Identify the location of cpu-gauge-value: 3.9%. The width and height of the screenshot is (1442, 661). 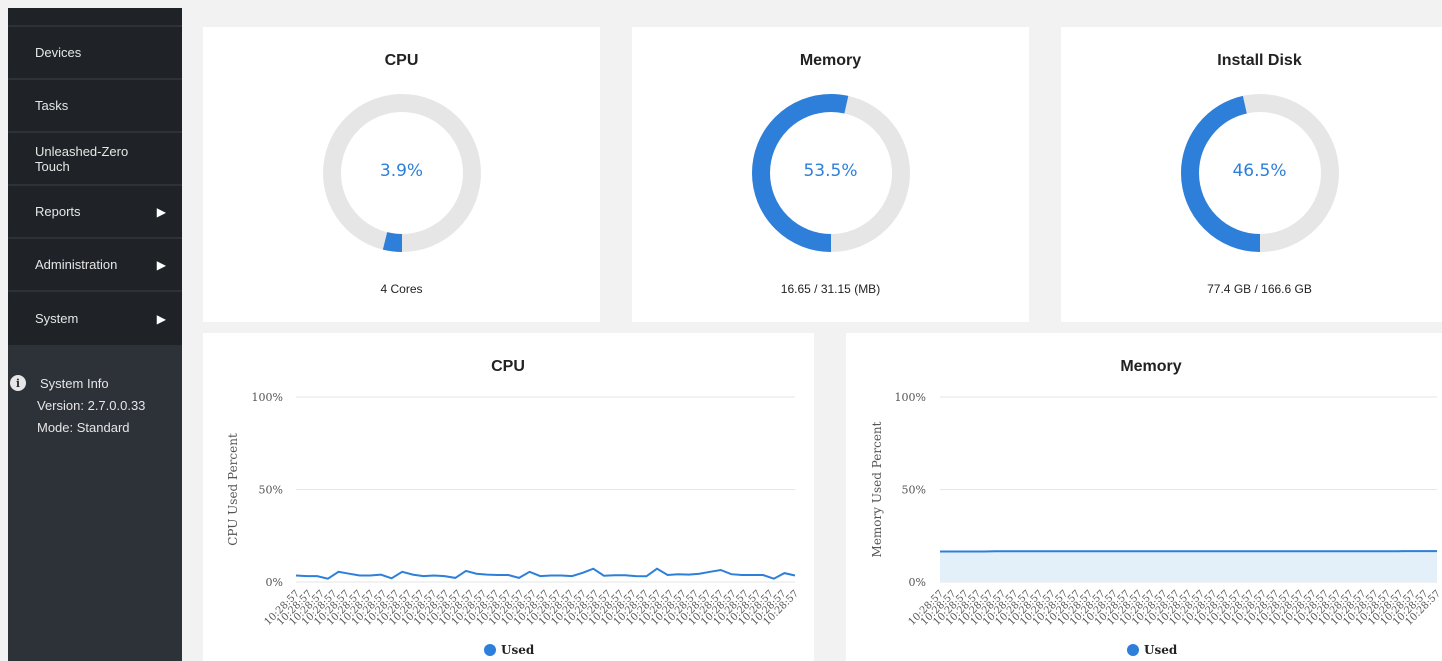
(401, 171).